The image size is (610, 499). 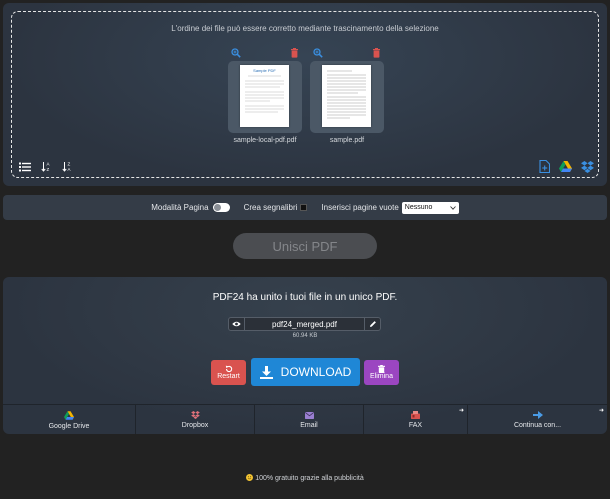 What do you see at coordinates (265, 140) in the screenshot?
I see `file-name: sample-local-pdf.pdf` at bounding box center [265, 140].